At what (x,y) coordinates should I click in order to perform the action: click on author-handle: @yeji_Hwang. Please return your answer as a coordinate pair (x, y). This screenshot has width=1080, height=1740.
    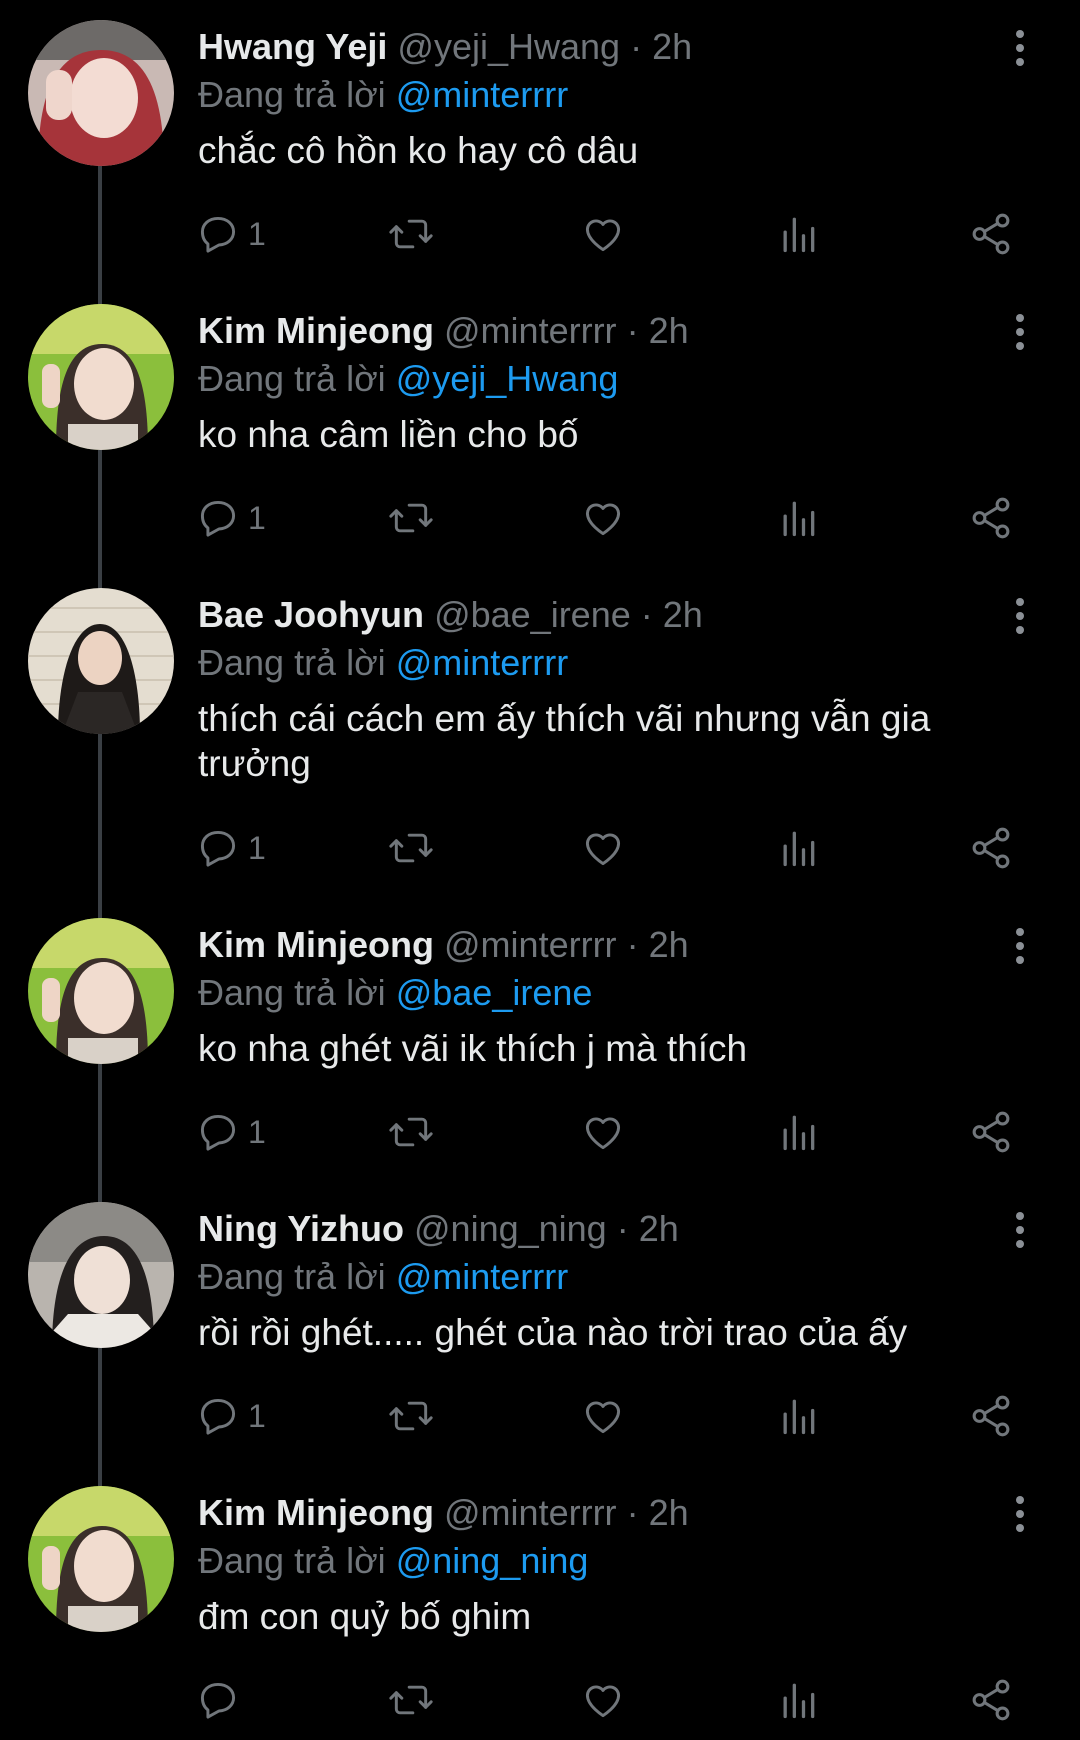
    Looking at the image, I should click on (508, 46).